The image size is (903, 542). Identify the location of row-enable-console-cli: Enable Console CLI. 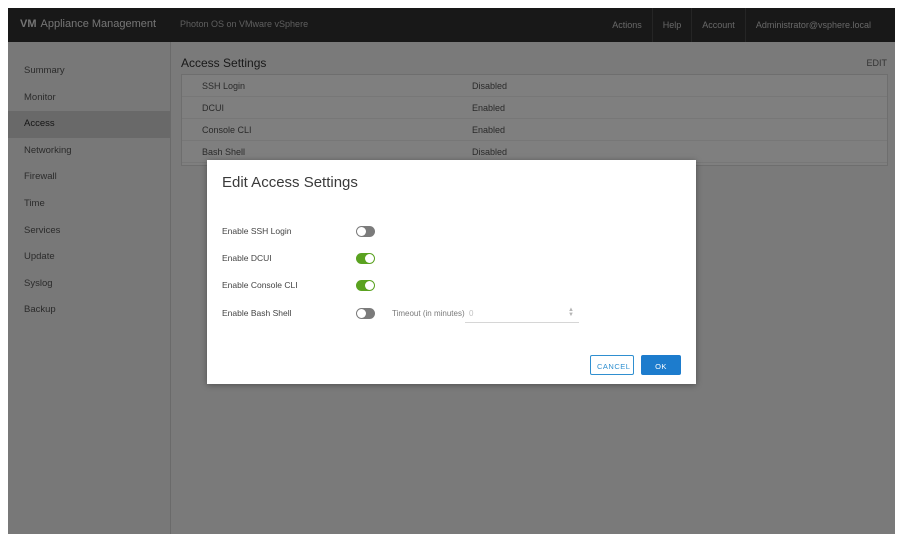
(457, 286).